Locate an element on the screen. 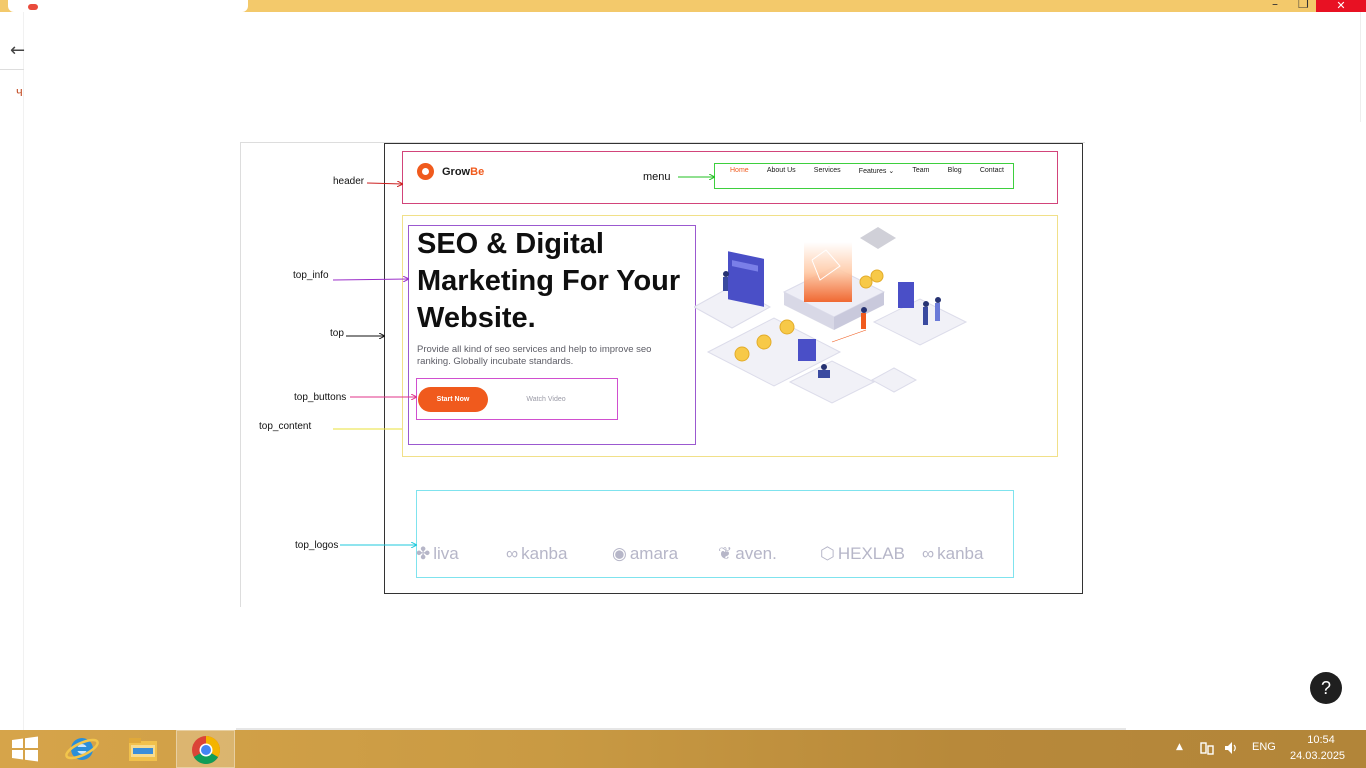 The image size is (1366, 768). clock-time: 10:54 is located at coordinates (1321, 740).